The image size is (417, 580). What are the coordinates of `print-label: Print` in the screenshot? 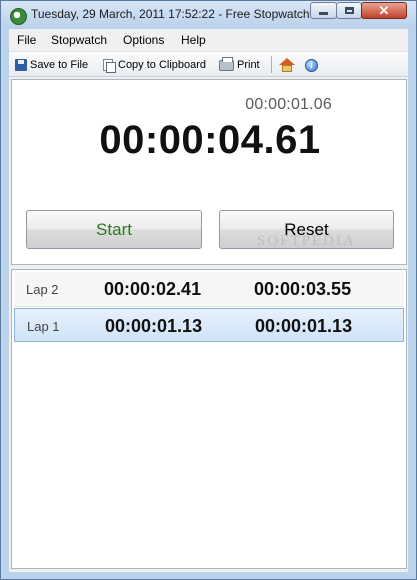 It's located at (248, 65).